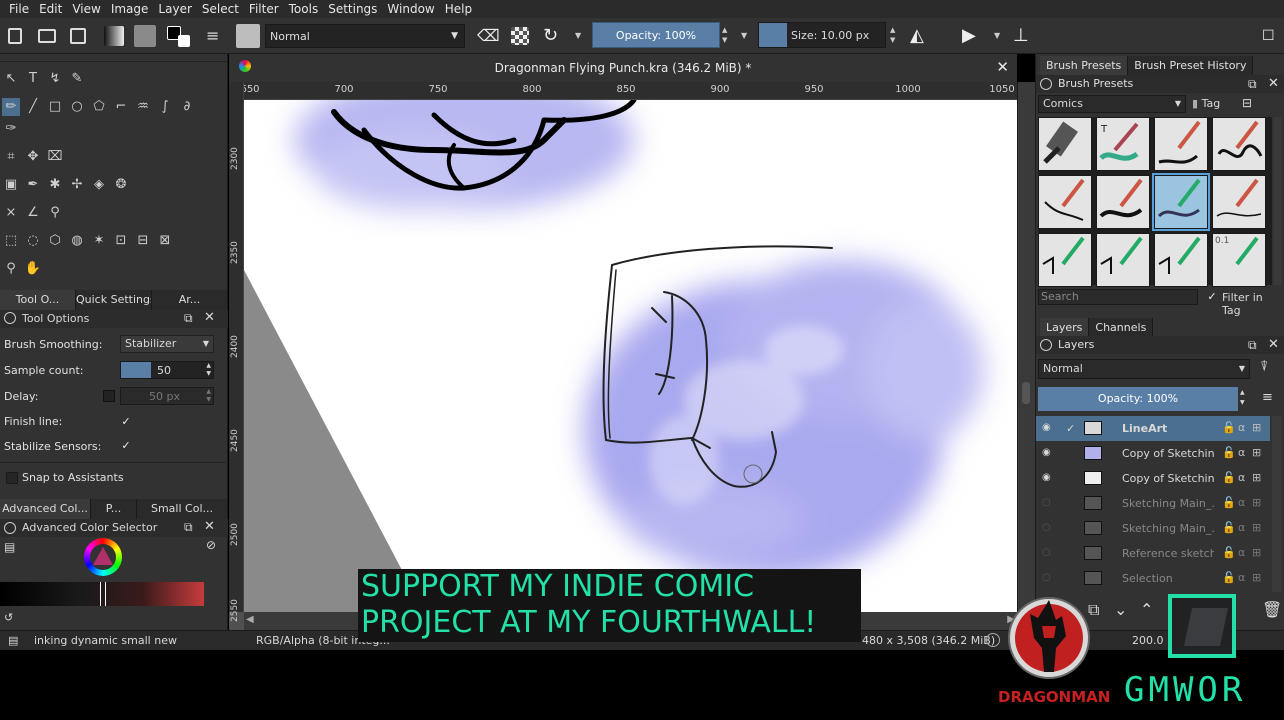 The height and width of the screenshot is (720, 1284). Describe the element at coordinates (126, 446) in the screenshot. I see `stabilize-sensors-checkbox: ✓` at that location.